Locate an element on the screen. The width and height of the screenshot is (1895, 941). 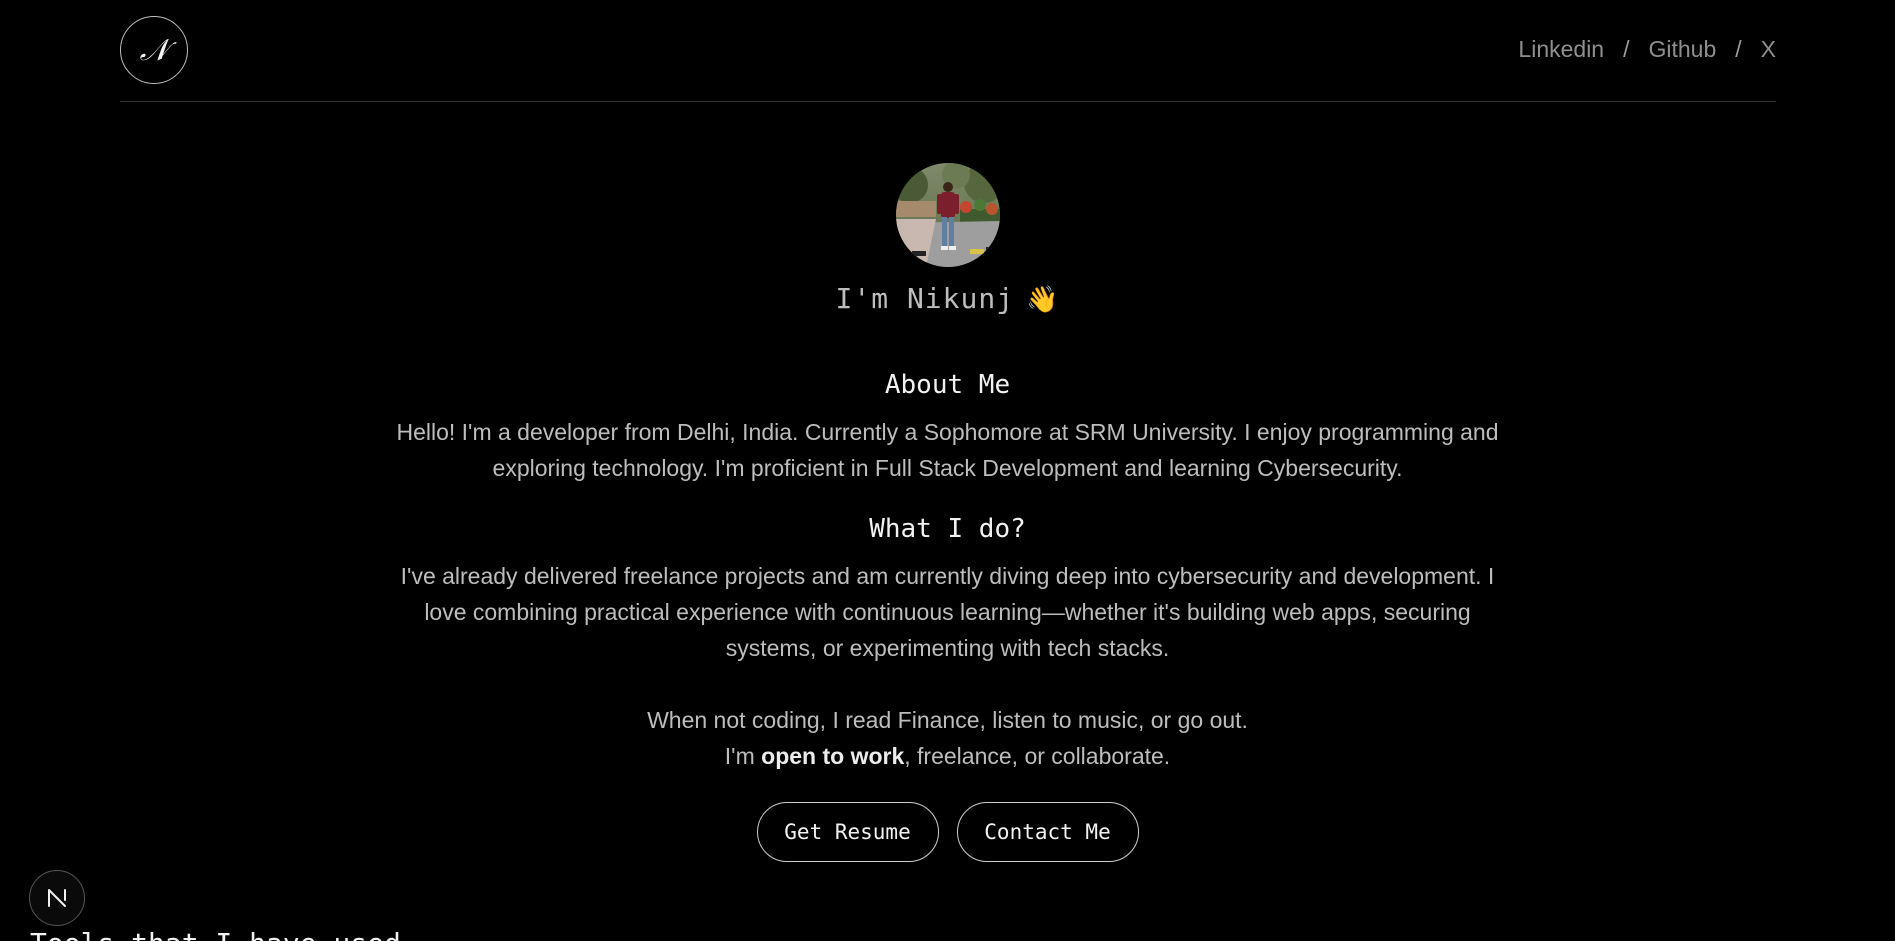
greeting: I'm Nikunj 👋 is located at coordinates (947, 298).